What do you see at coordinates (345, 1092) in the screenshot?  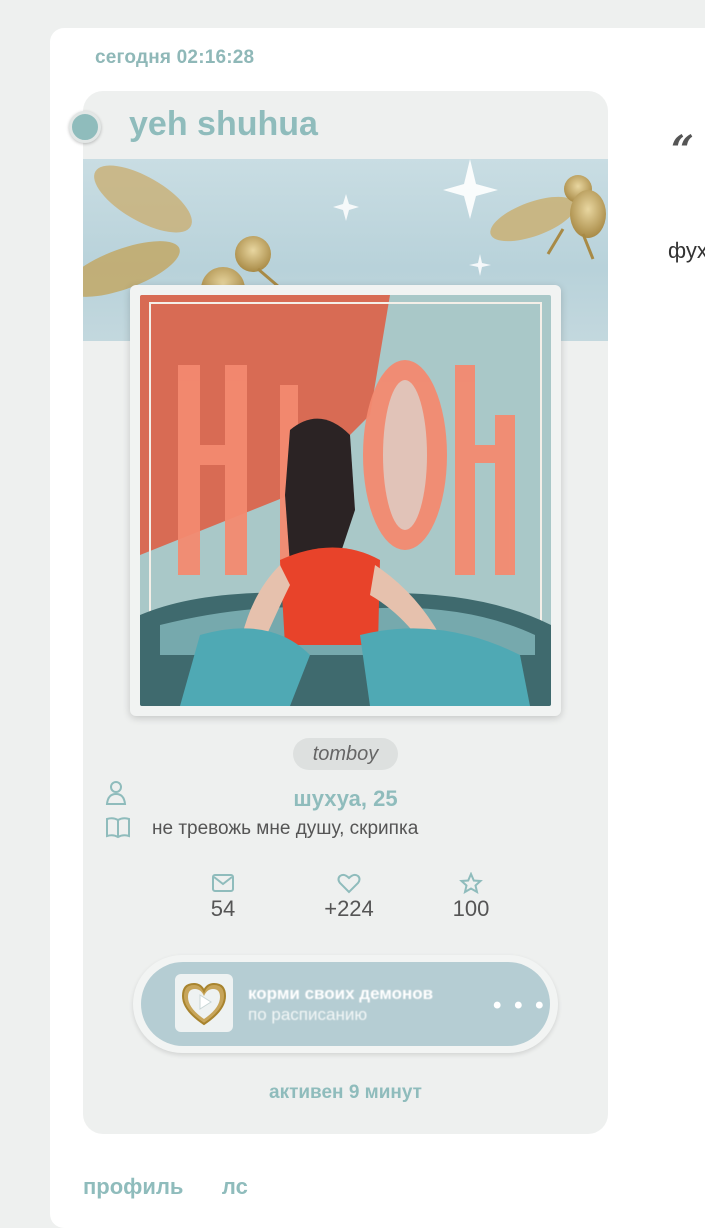 I see `last-active-status: активен 9 минут` at bounding box center [345, 1092].